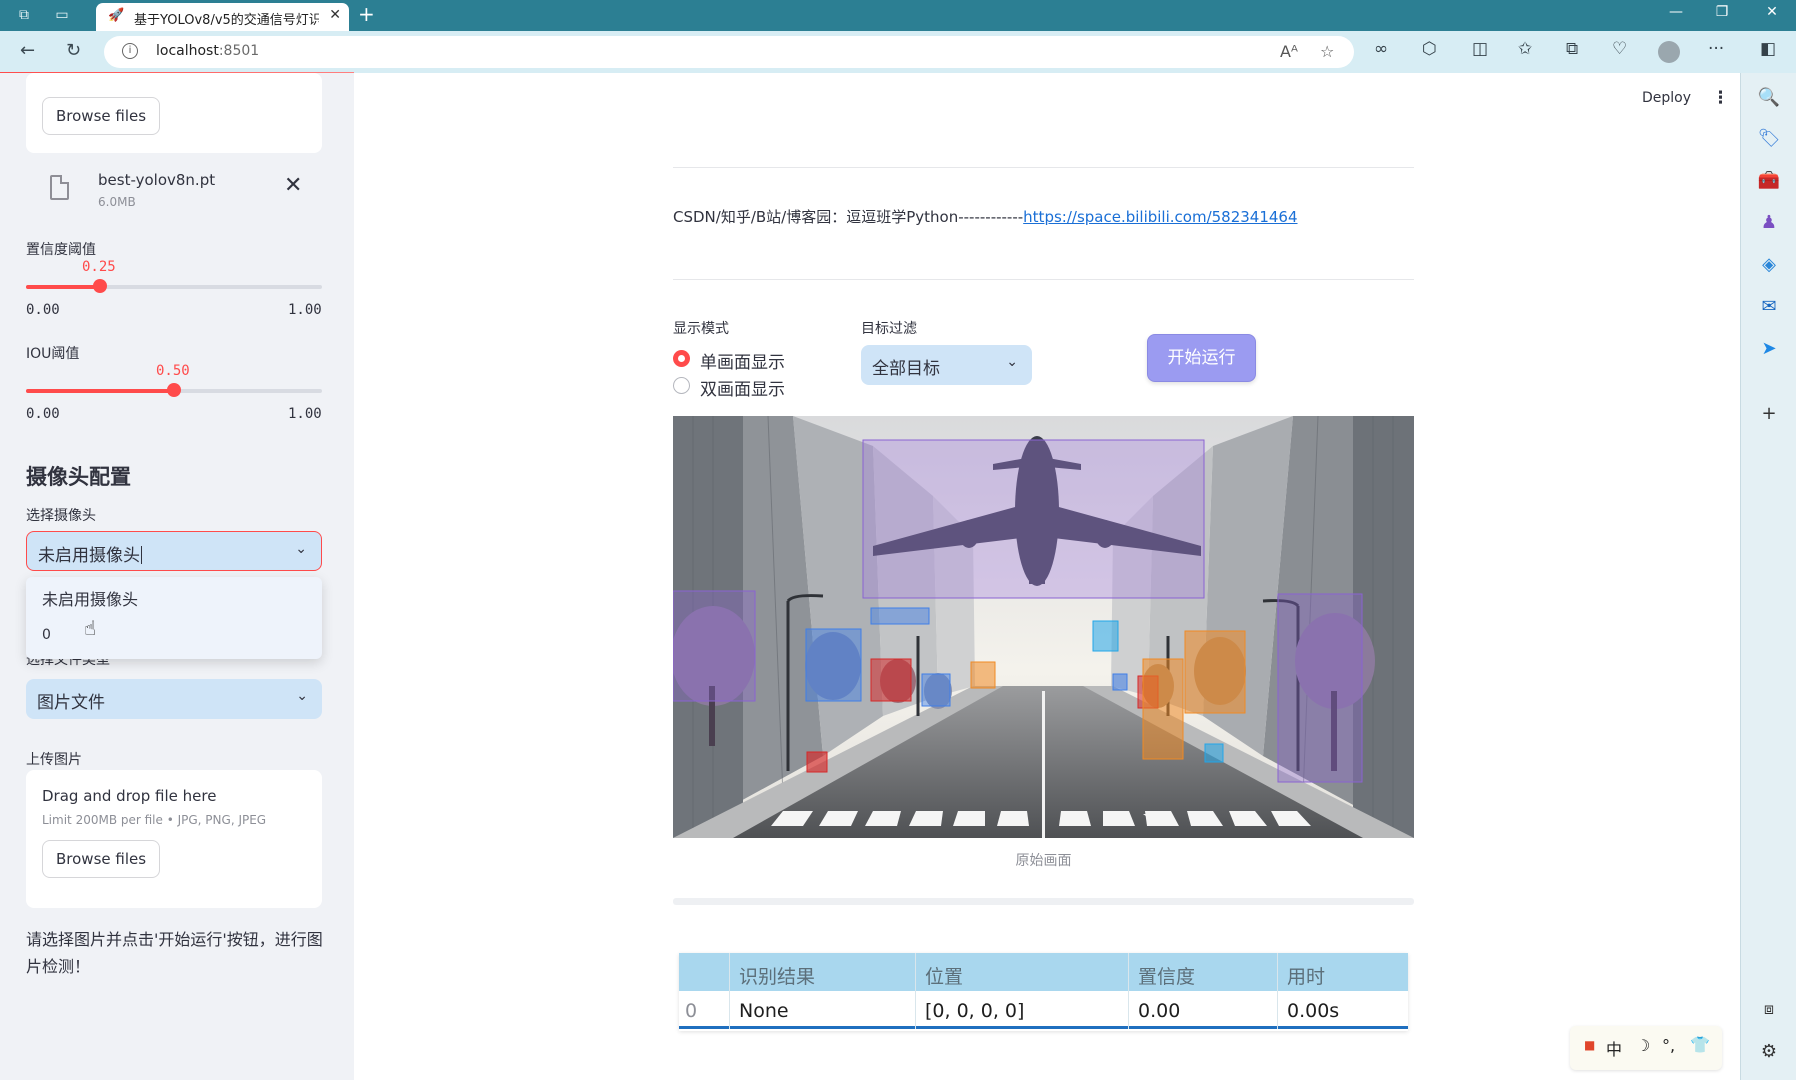 The width and height of the screenshot is (1796, 1080). Describe the element at coordinates (1676, 12) in the screenshot. I see `minimize-icon: —` at that location.